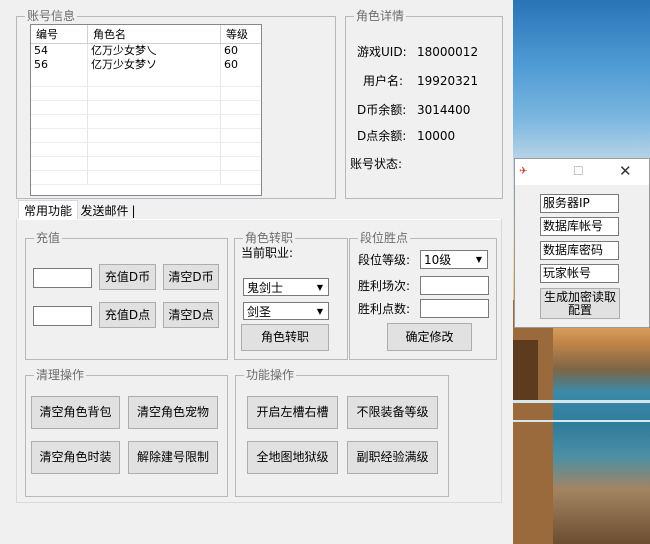 The image size is (650, 544). I want to click on wins-label: 胜利场次:, so click(384, 286).